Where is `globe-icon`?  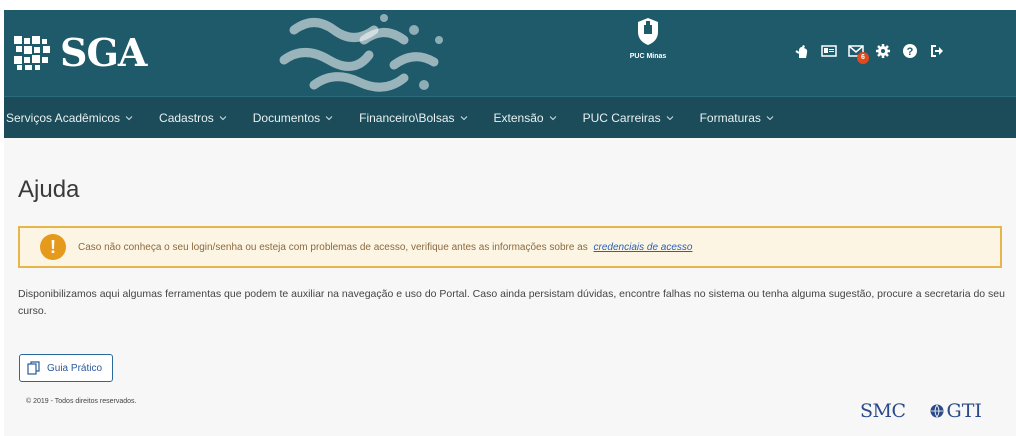
globe-icon is located at coordinates (937, 411).